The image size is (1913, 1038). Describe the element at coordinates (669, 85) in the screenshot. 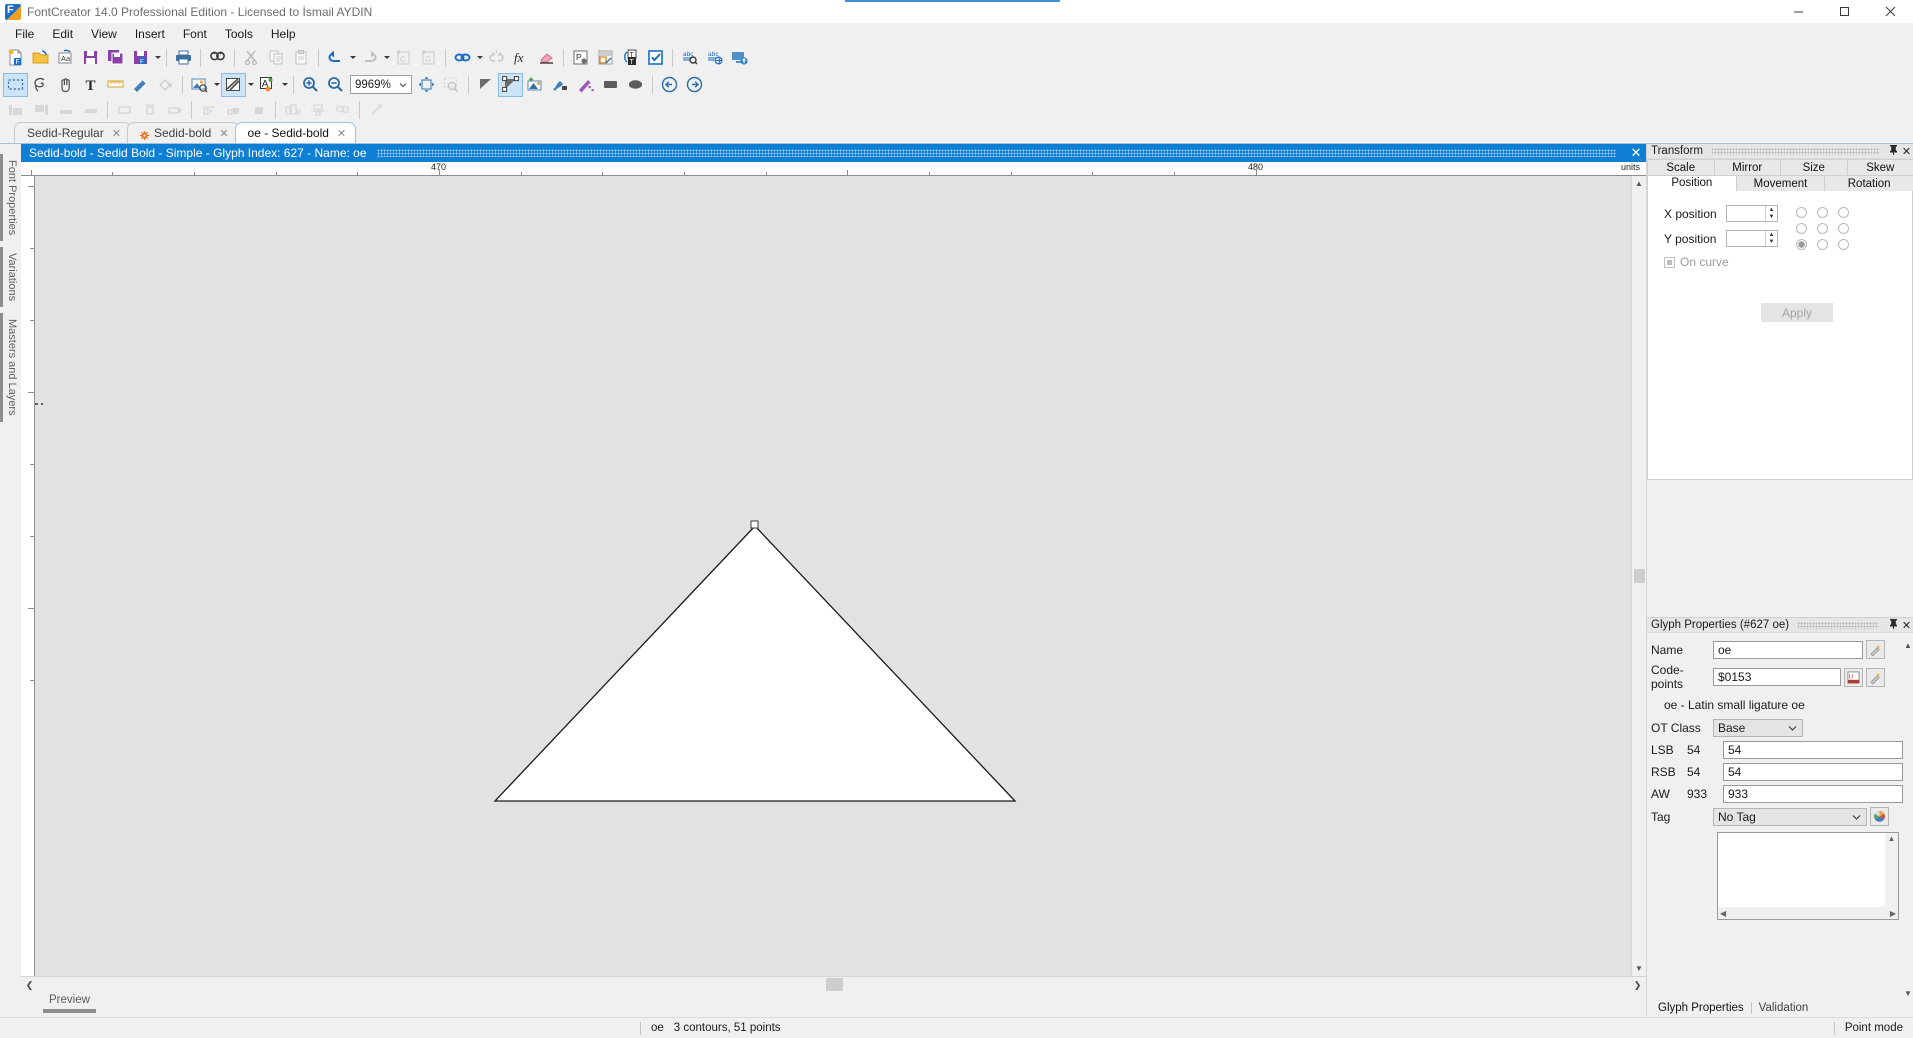

I see `previous-glyph-icon` at that location.